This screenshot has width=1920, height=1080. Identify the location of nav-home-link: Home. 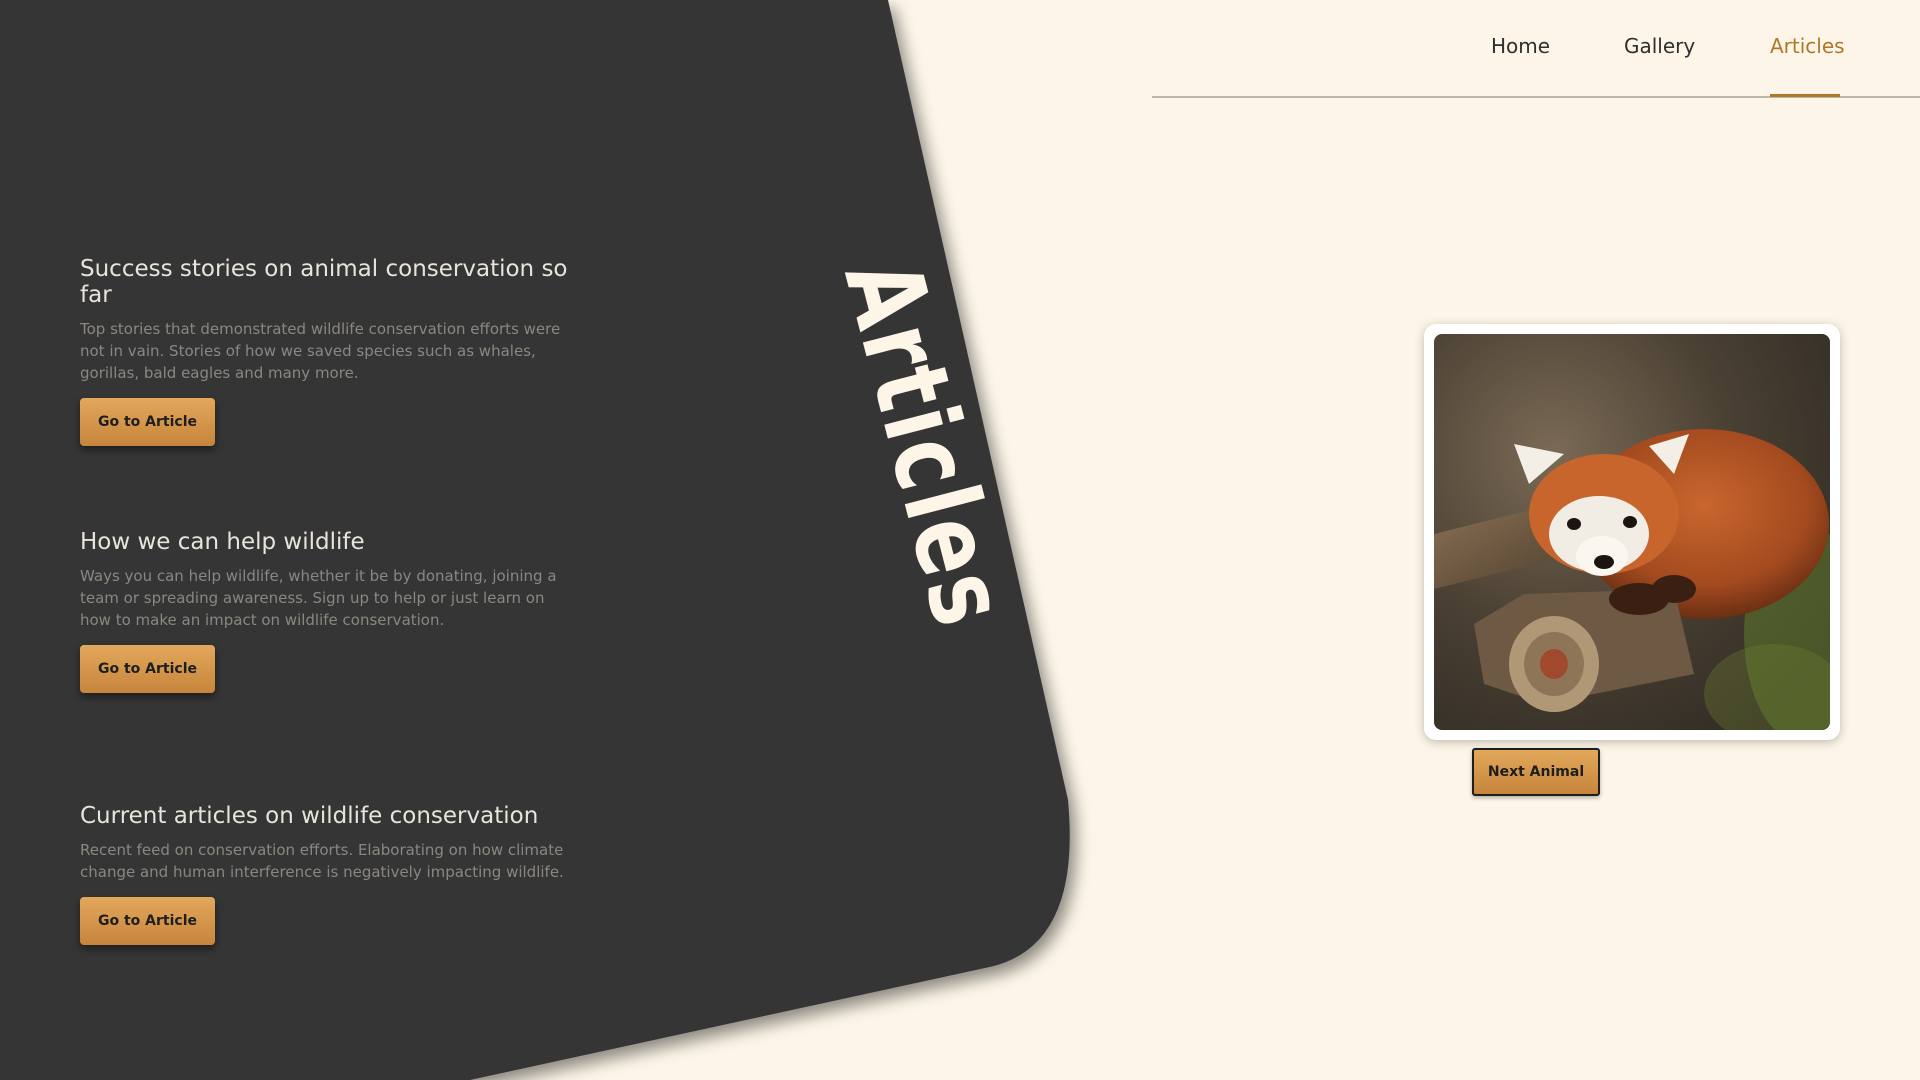
(1520, 46).